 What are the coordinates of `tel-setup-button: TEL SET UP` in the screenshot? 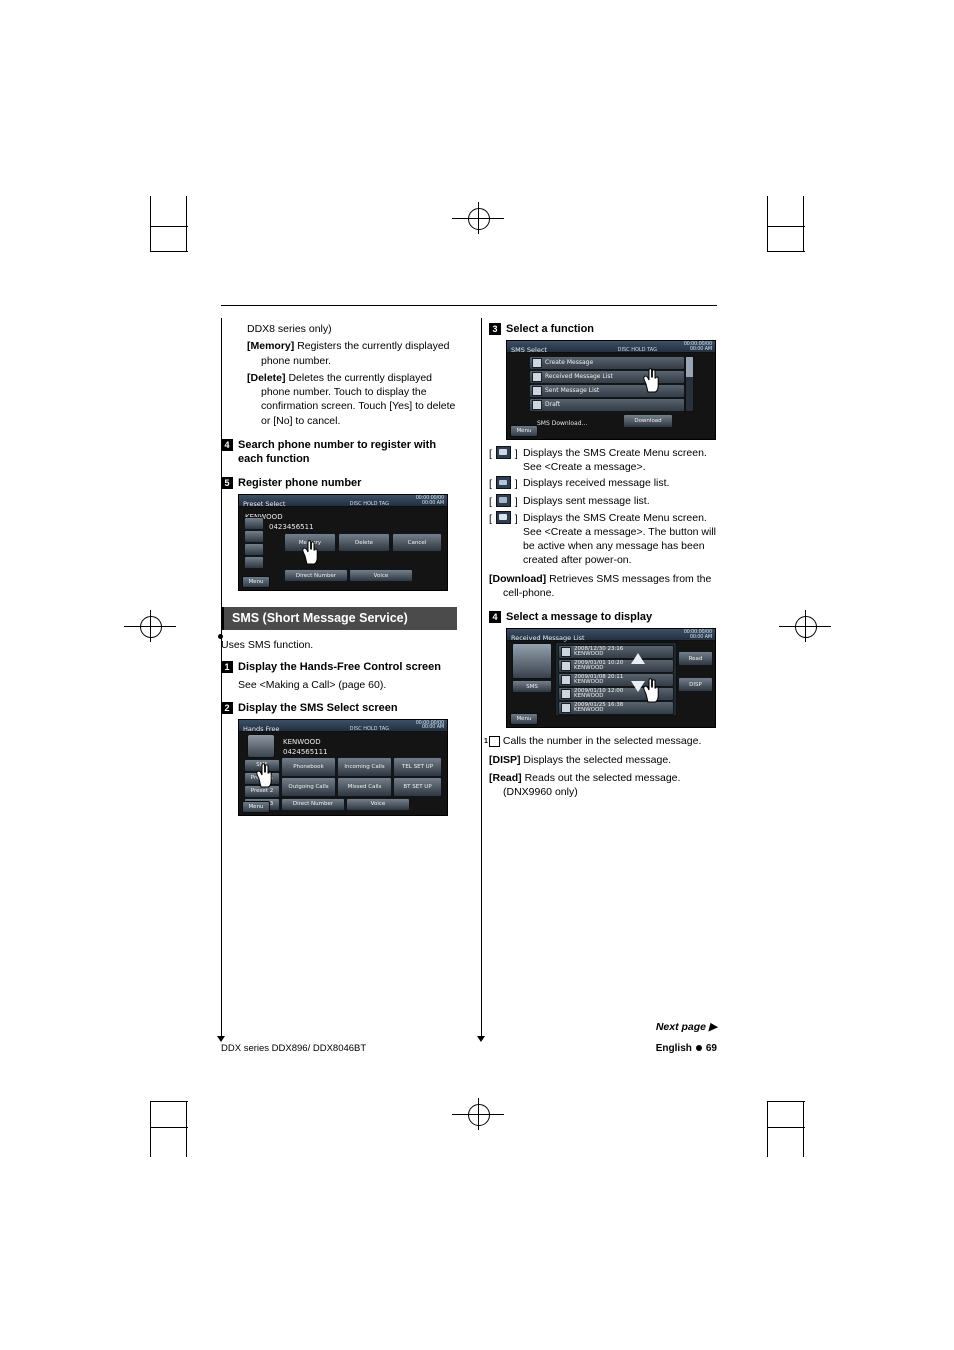 It's located at (417, 766).